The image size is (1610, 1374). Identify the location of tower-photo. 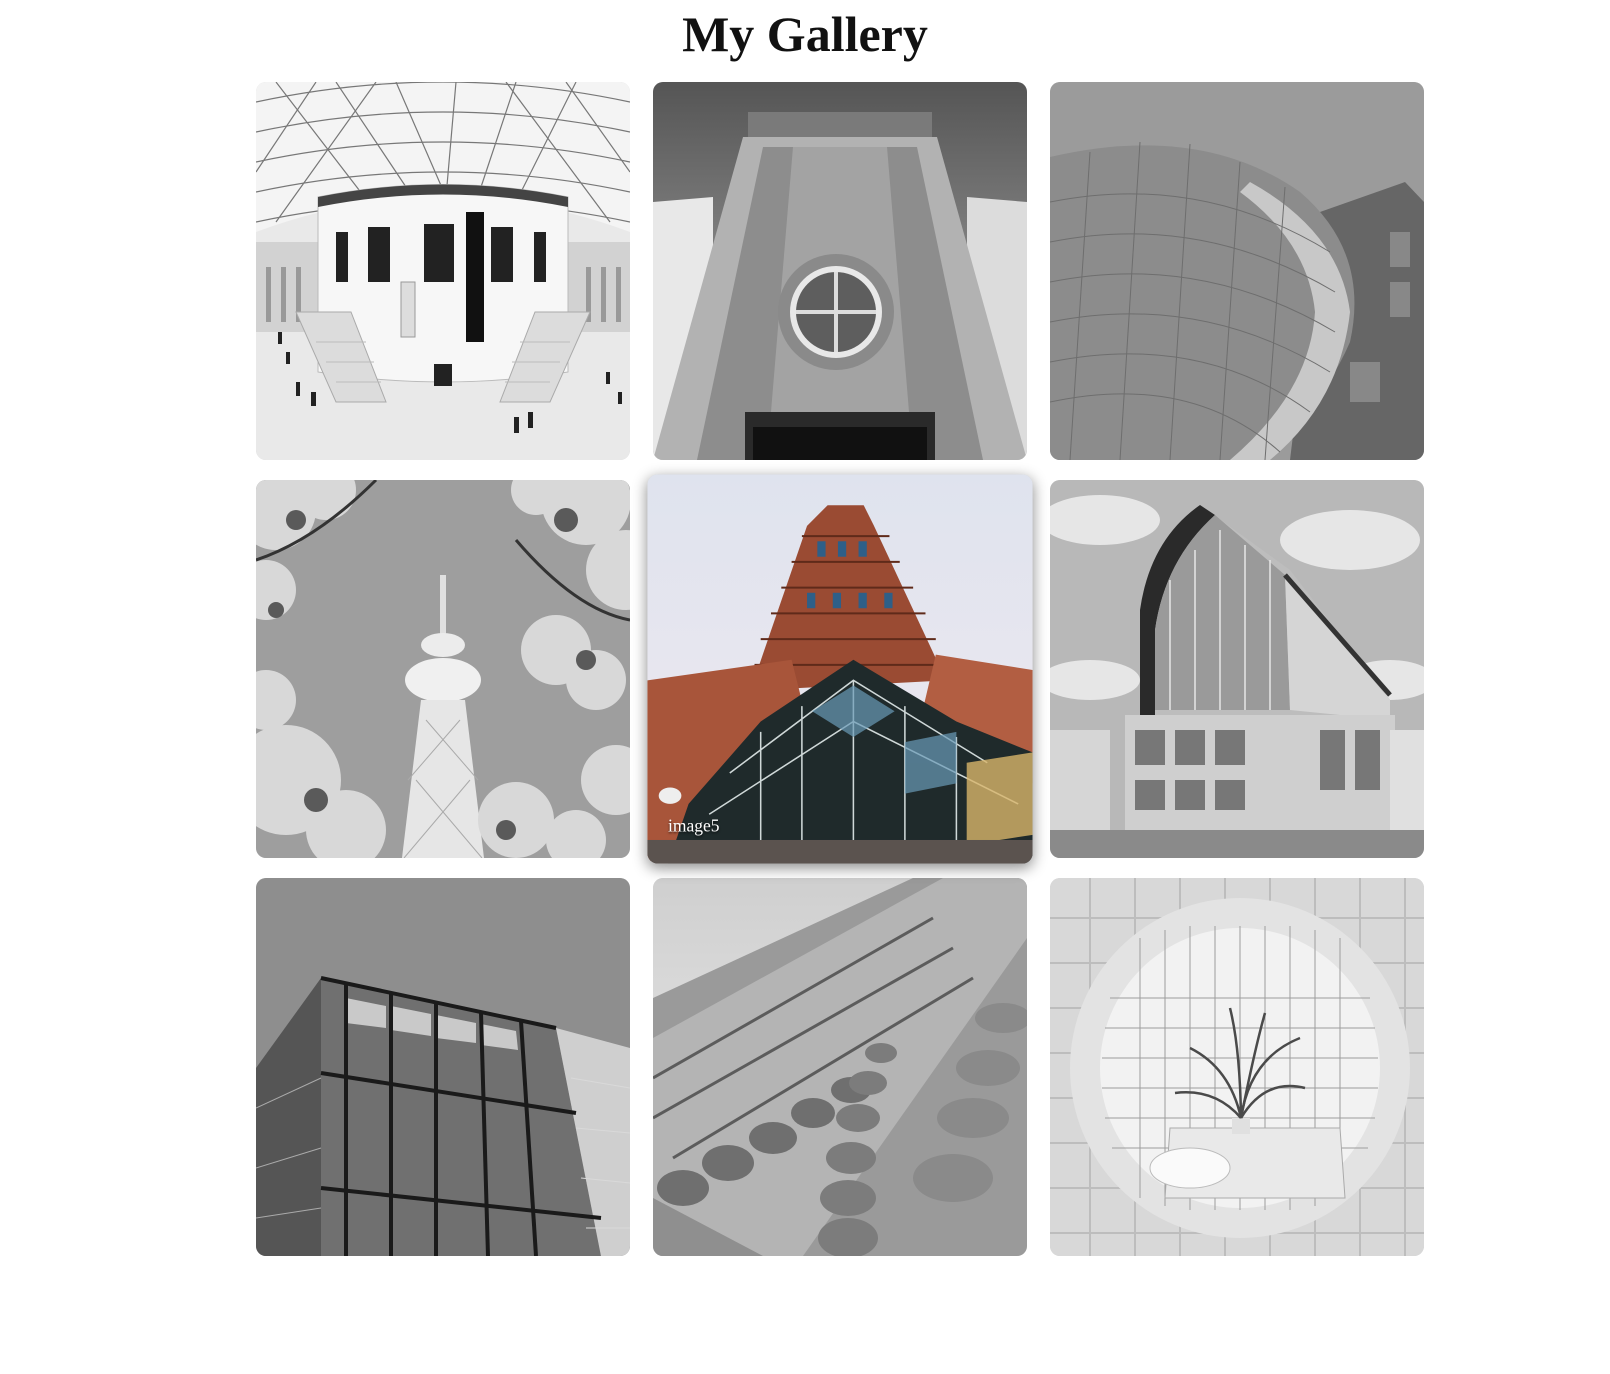
(443, 669).